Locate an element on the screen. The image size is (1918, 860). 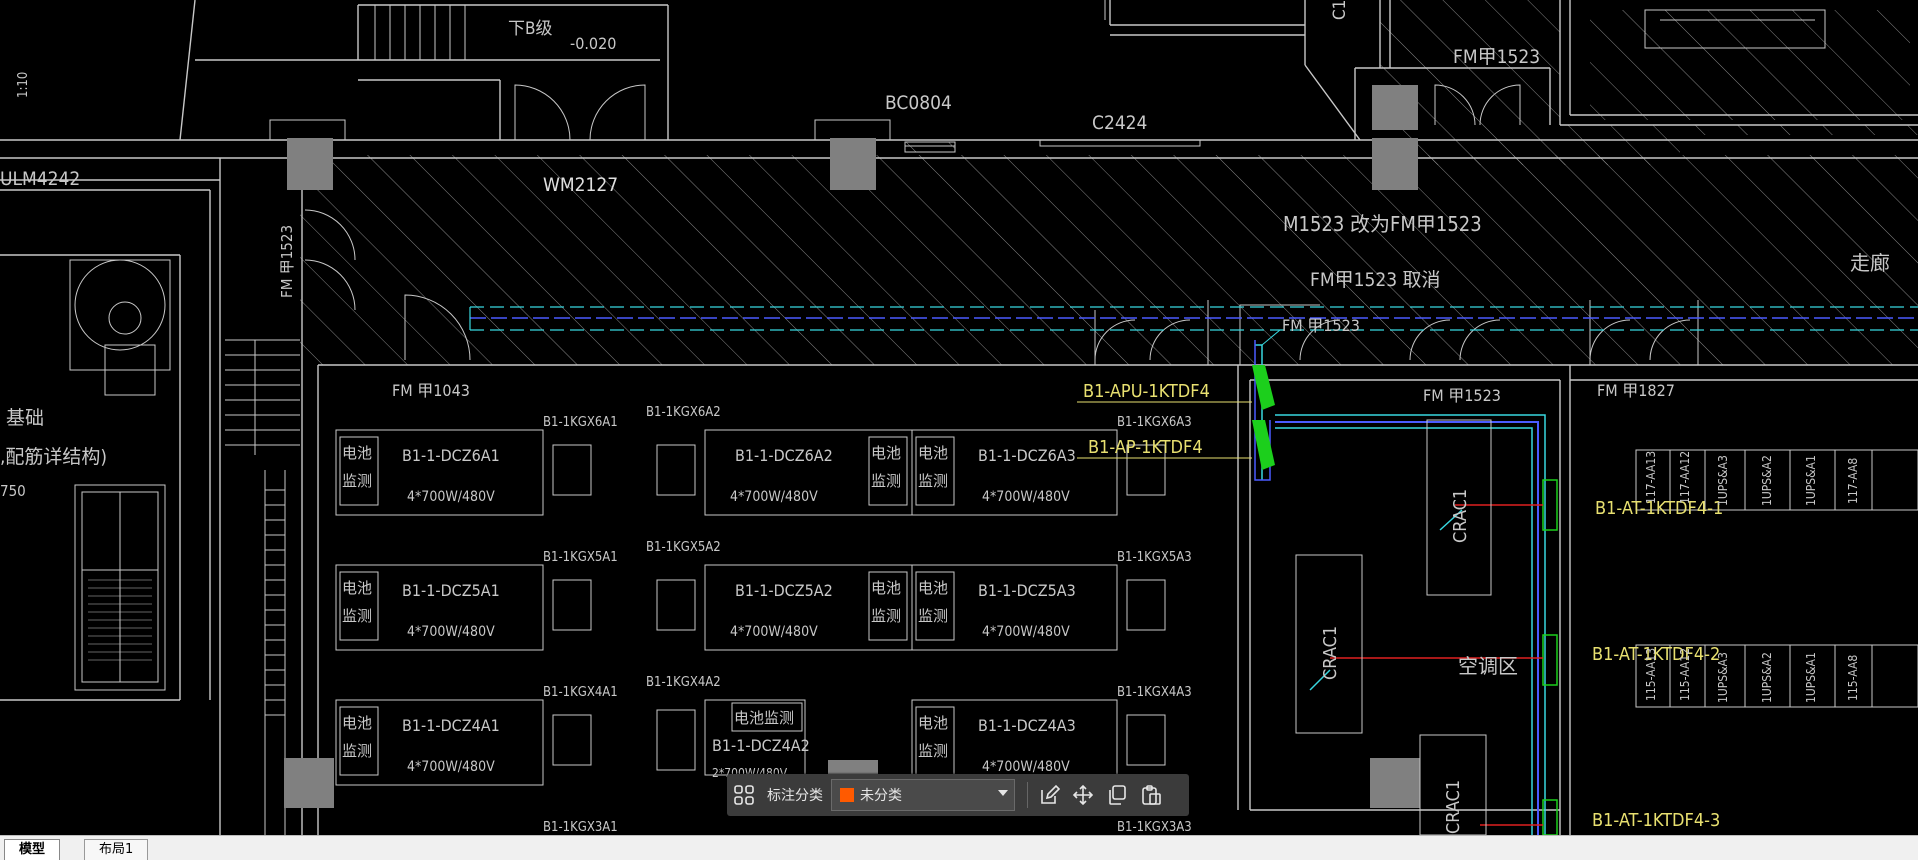
annotation-toolbar: 标注分类 未分类 is located at coordinates (958, 795).